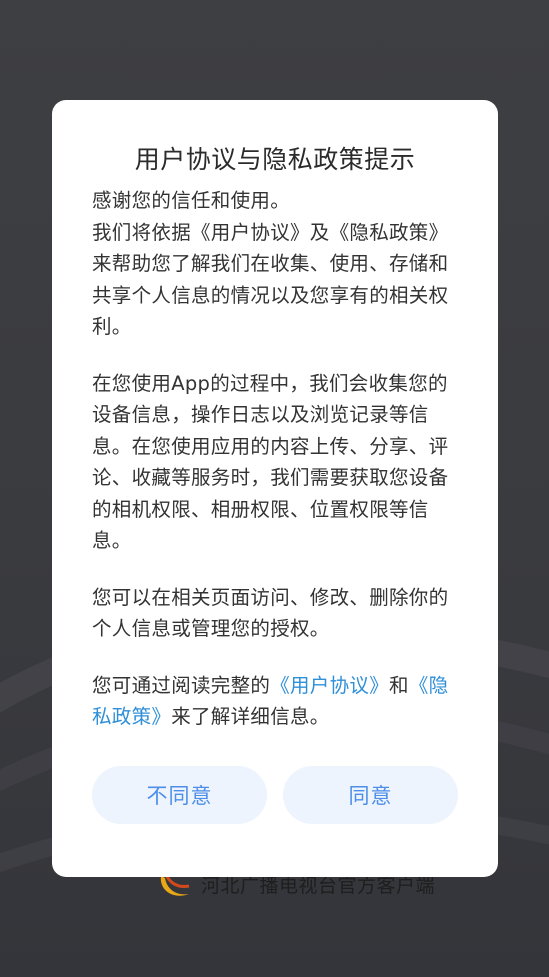 The height and width of the screenshot is (977, 549). Describe the element at coordinates (275, 159) in the screenshot. I see `dialog-title: 用户协议与隐私政策提示` at that location.